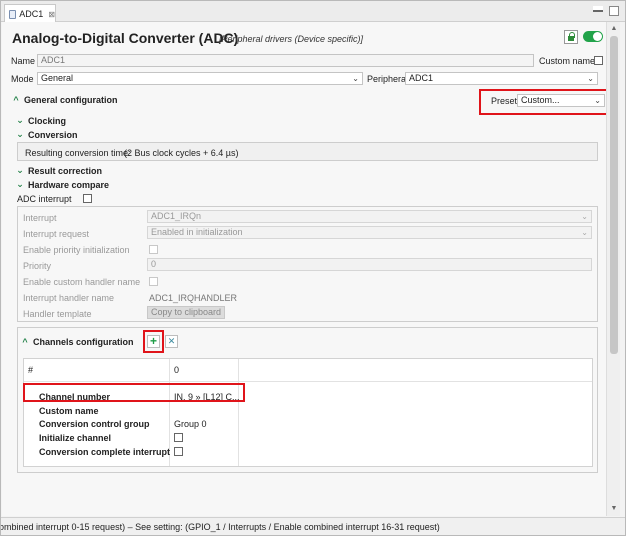 This screenshot has height=536, width=626. I want to click on handler-name-value: ADC1_IRQHANDLER, so click(193, 298).